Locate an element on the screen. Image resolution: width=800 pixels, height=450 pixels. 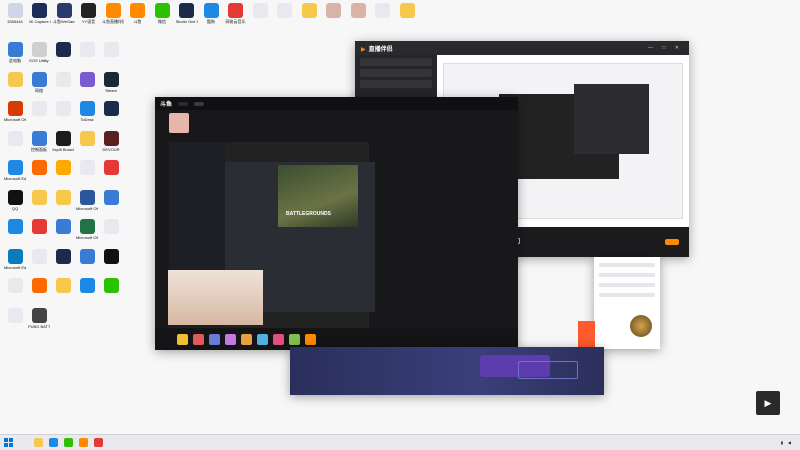
desktop-icon-label: DEVOUR is located at coordinates (111, 149).